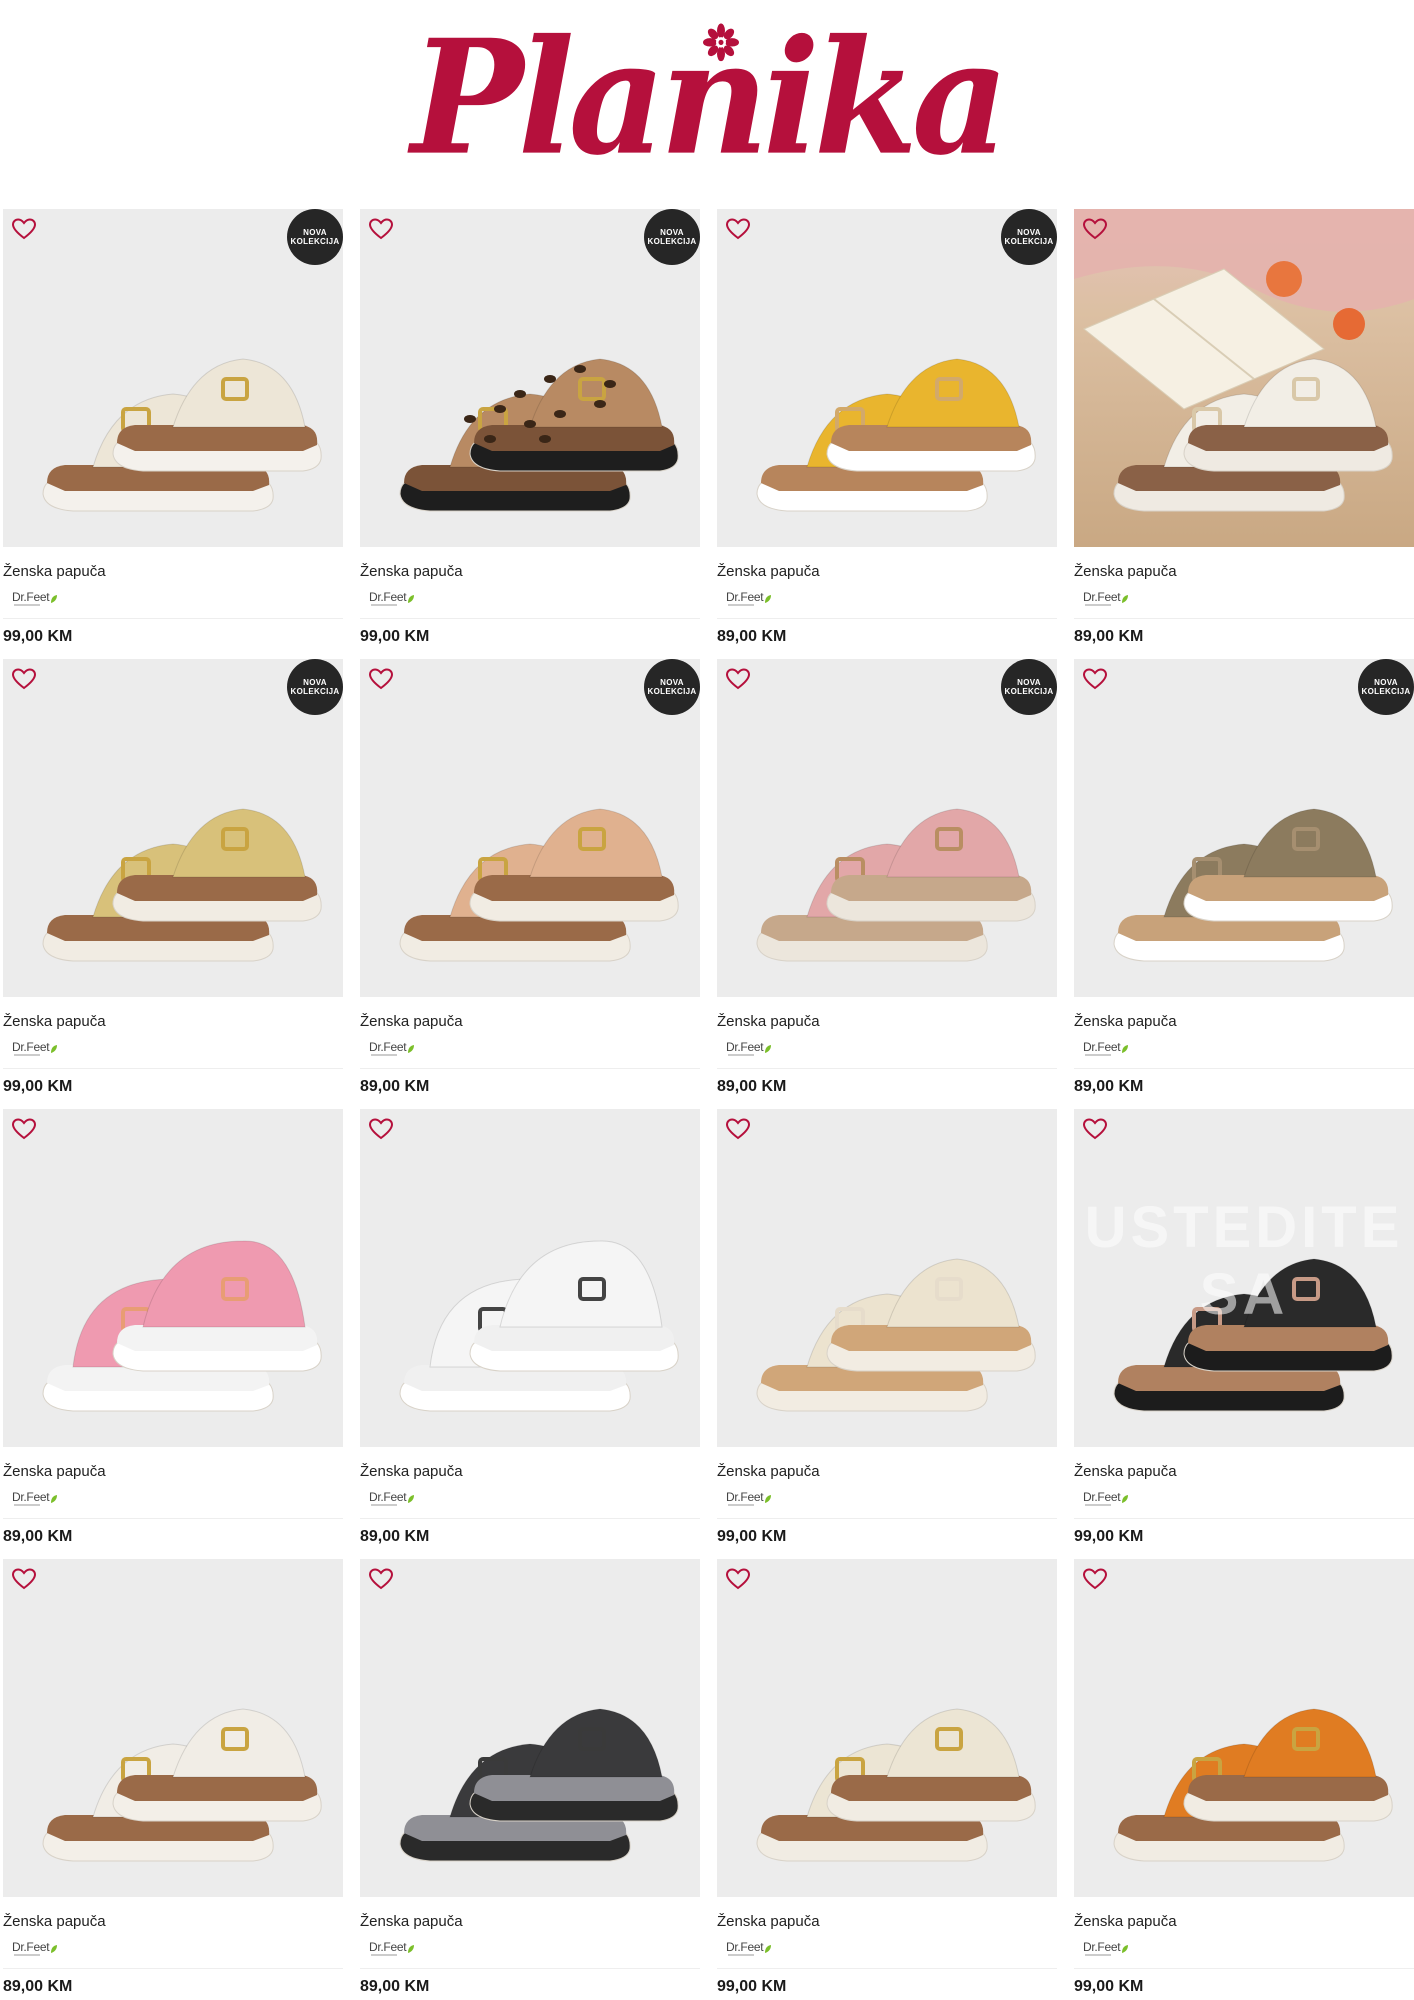  Describe the element at coordinates (710, 98) in the screenshot. I see `planika-logo: Planika` at that location.